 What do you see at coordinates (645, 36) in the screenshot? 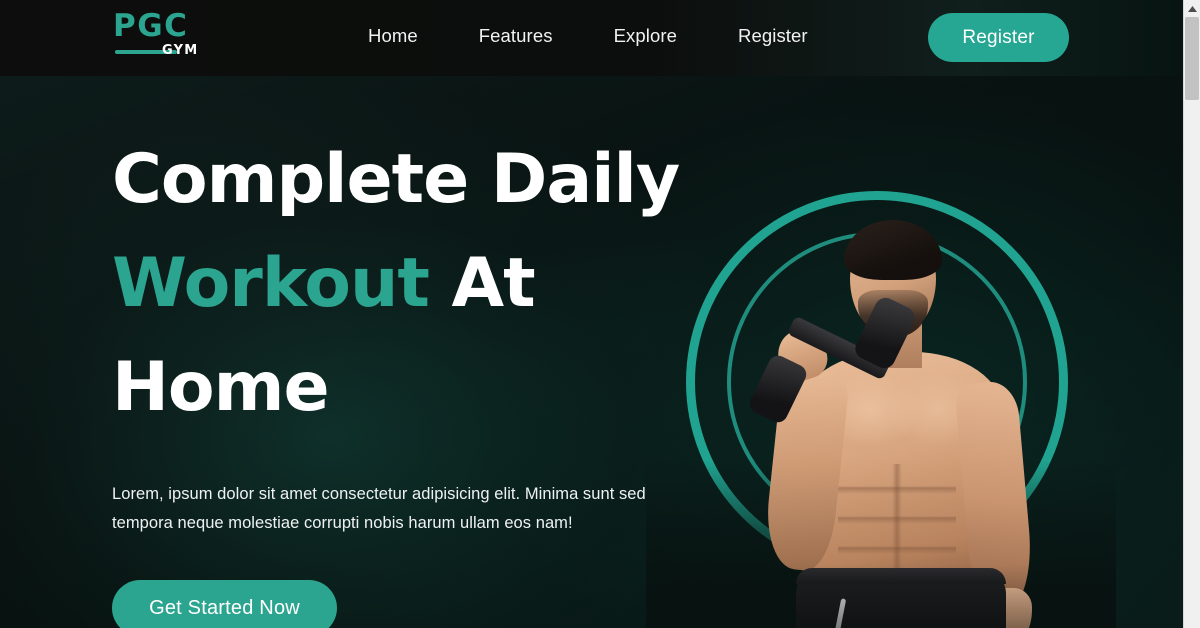
I see `nav-item-explore: Explore` at bounding box center [645, 36].